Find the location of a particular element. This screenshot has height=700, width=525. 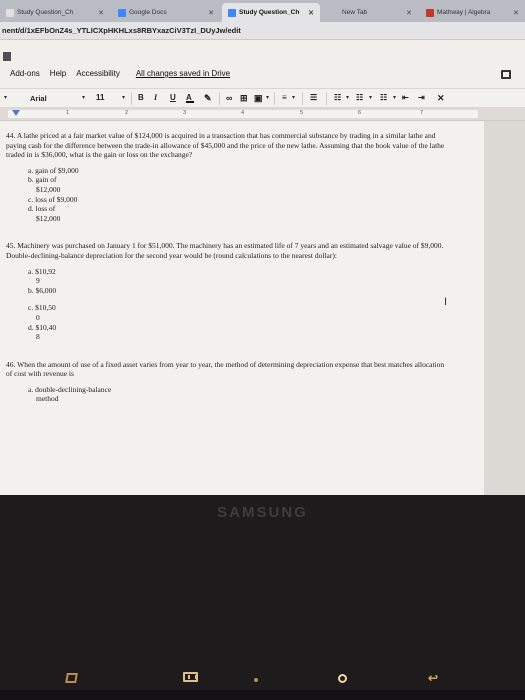

browser-tab: Study Question_Ch ✕ is located at coordinates (55, 12).